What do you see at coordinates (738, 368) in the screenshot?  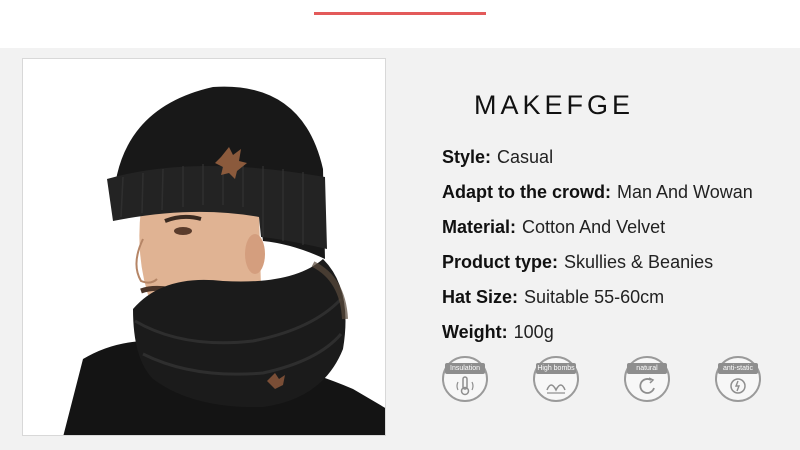 I see `badge-label: anti-static` at bounding box center [738, 368].